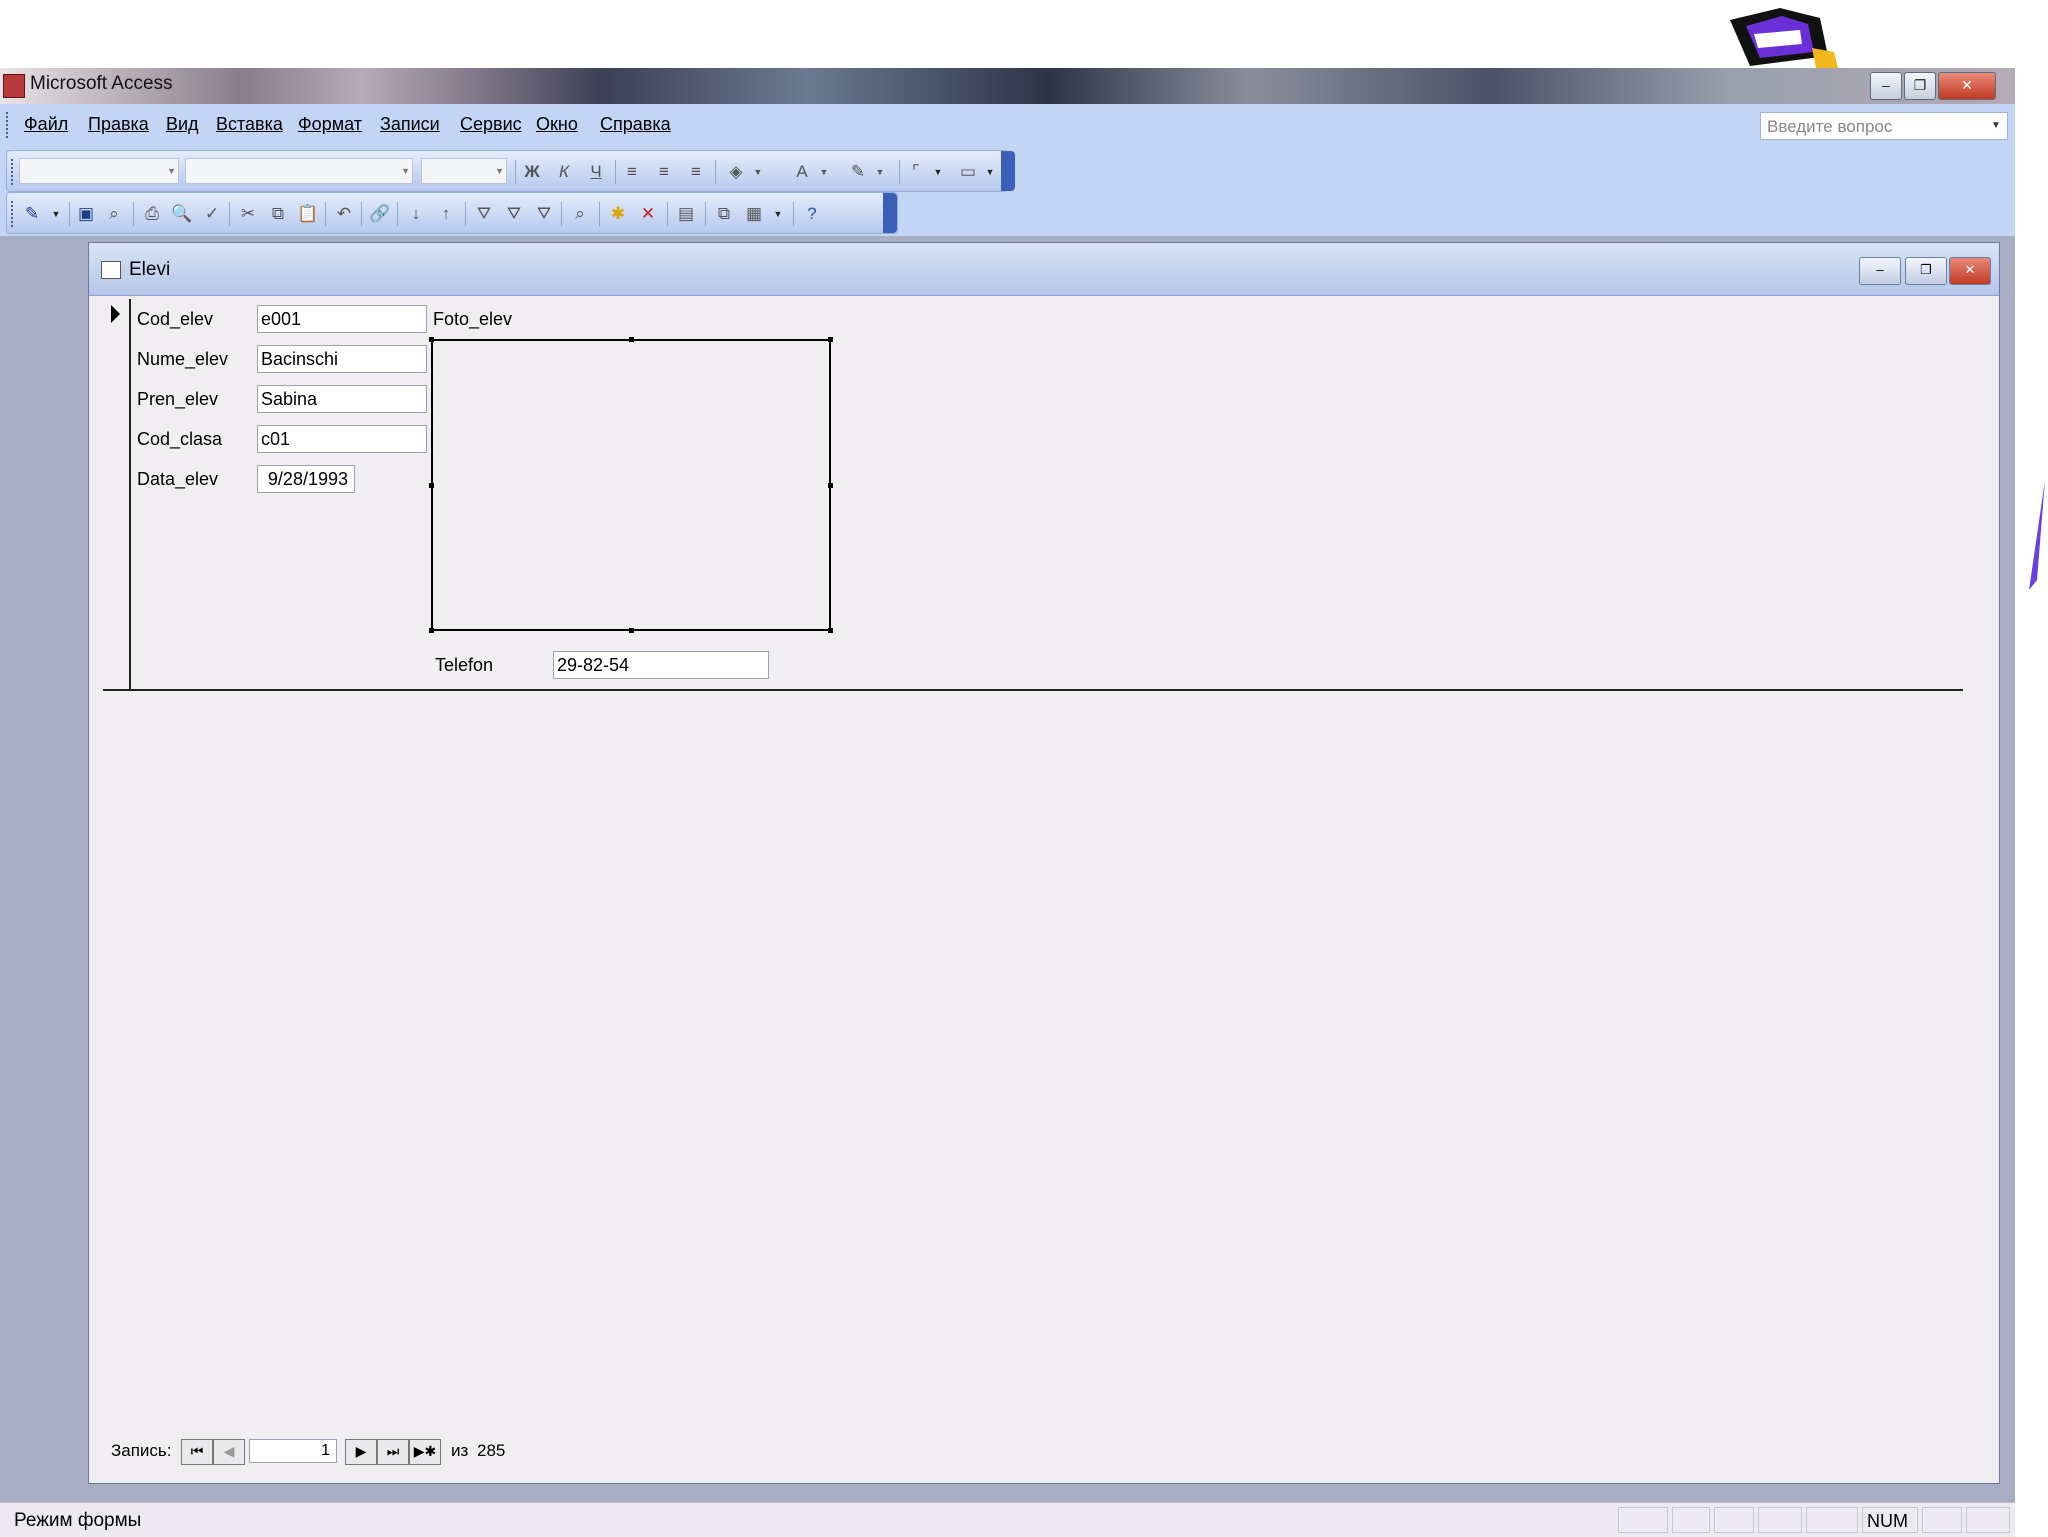 This screenshot has height=1537, width=2048. I want to click on first-record-icon: ⏮, so click(197, 1452).